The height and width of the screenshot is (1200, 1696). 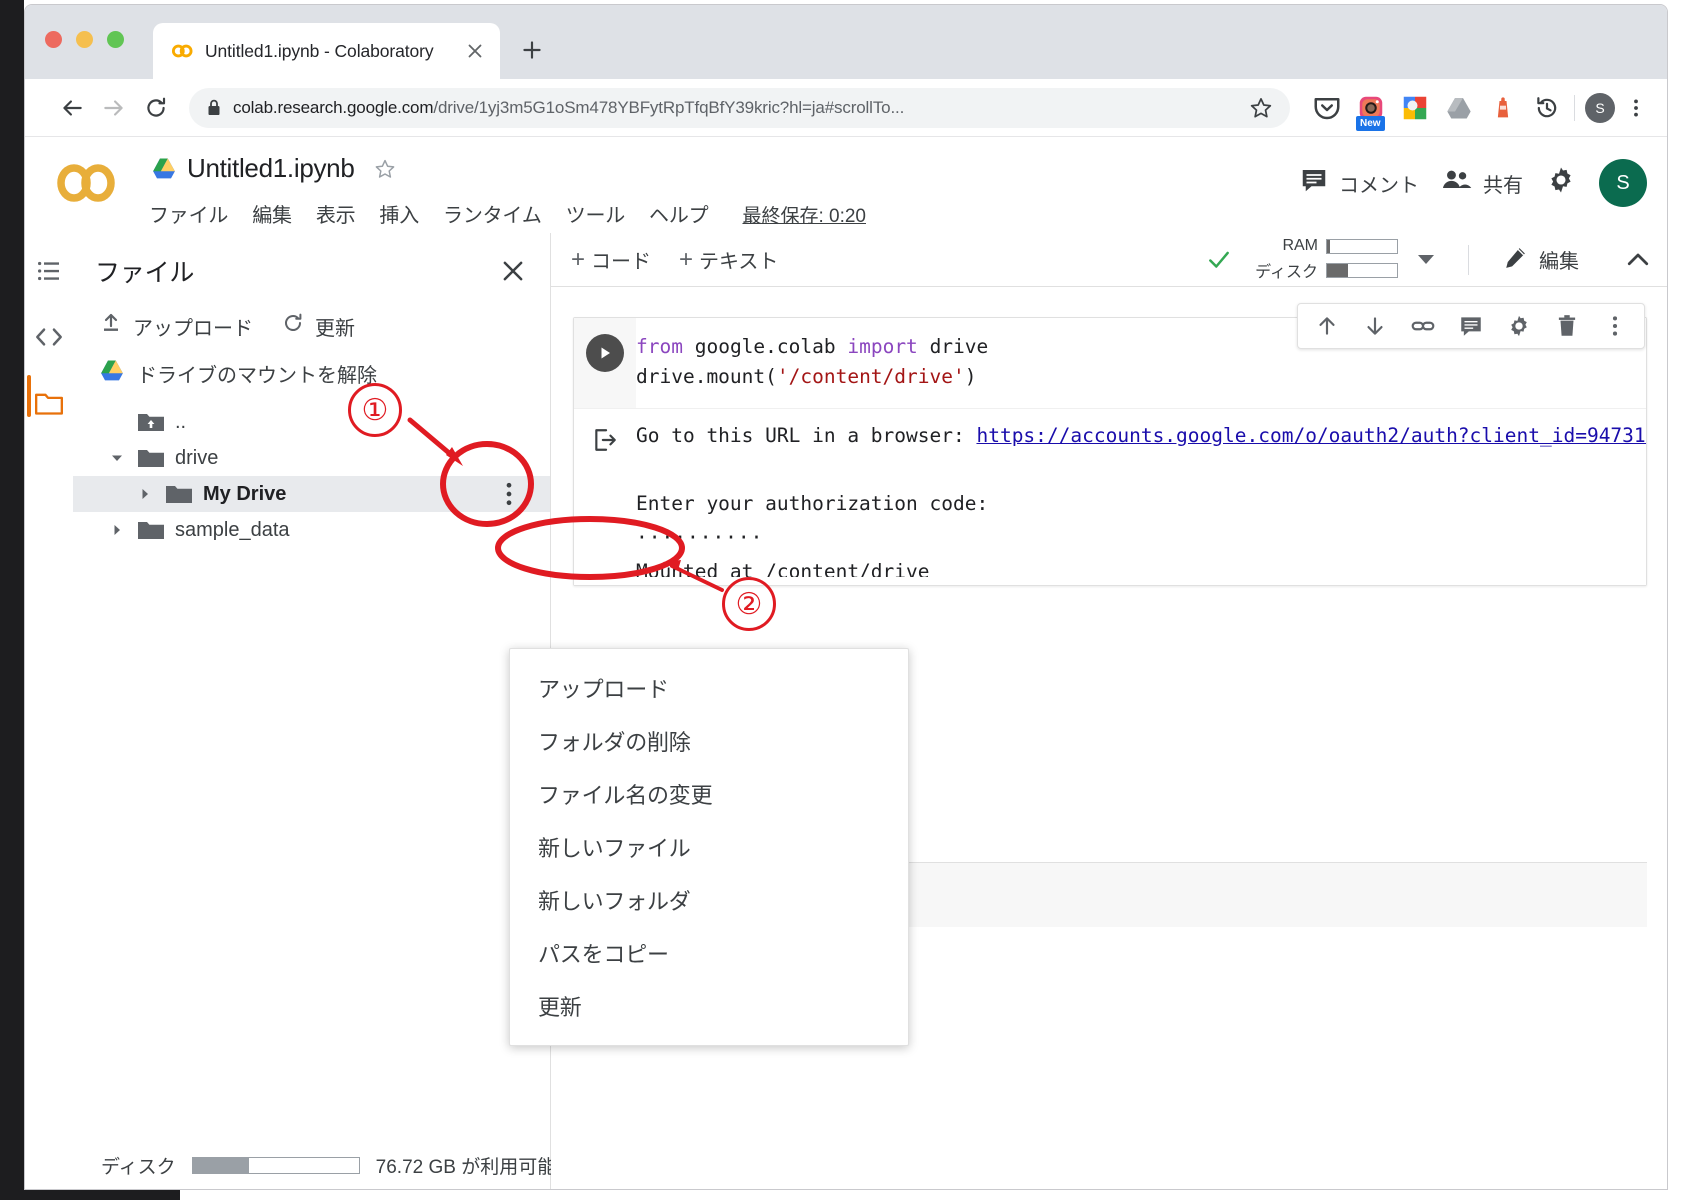 What do you see at coordinates (1423, 326) in the screenshot?
I see `link-to-cell-icon` at bounding box center [1423, 326].